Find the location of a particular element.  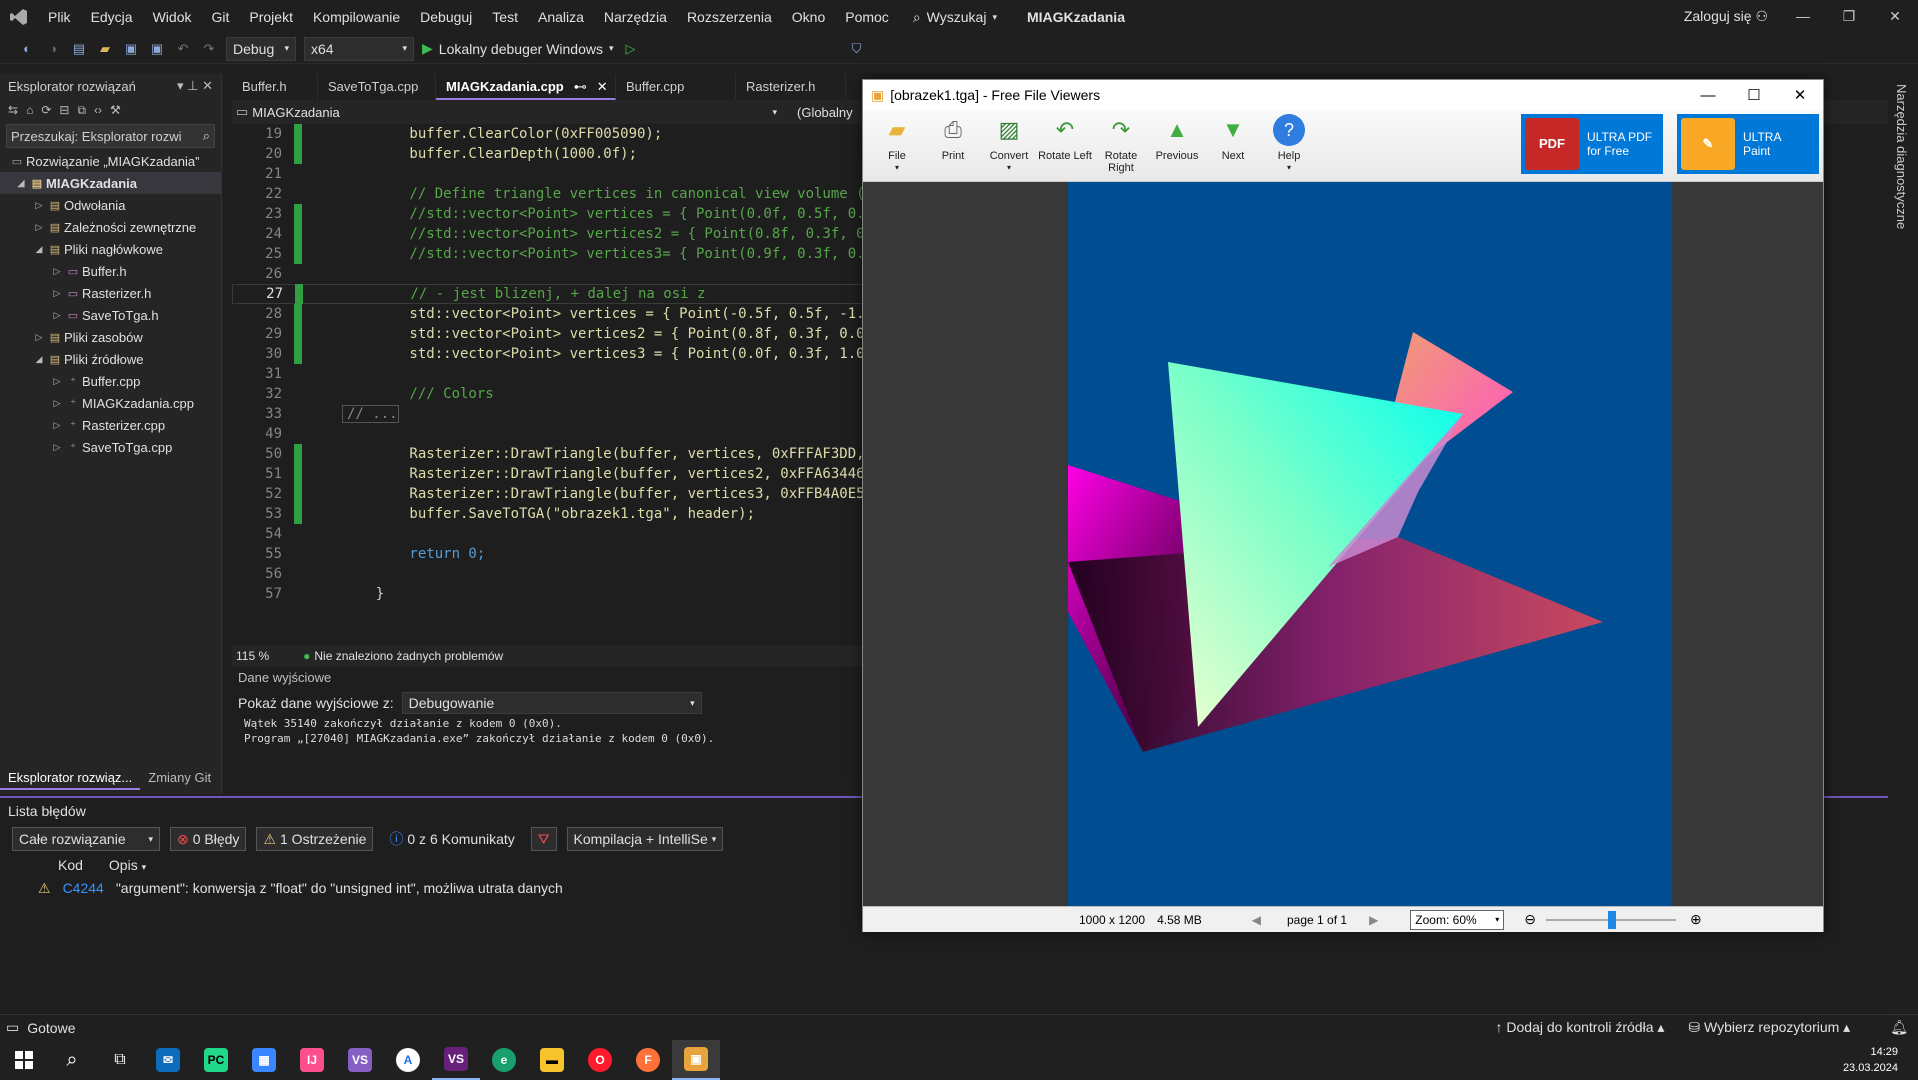

code-line: 21 is located at coordinates (572, 174).